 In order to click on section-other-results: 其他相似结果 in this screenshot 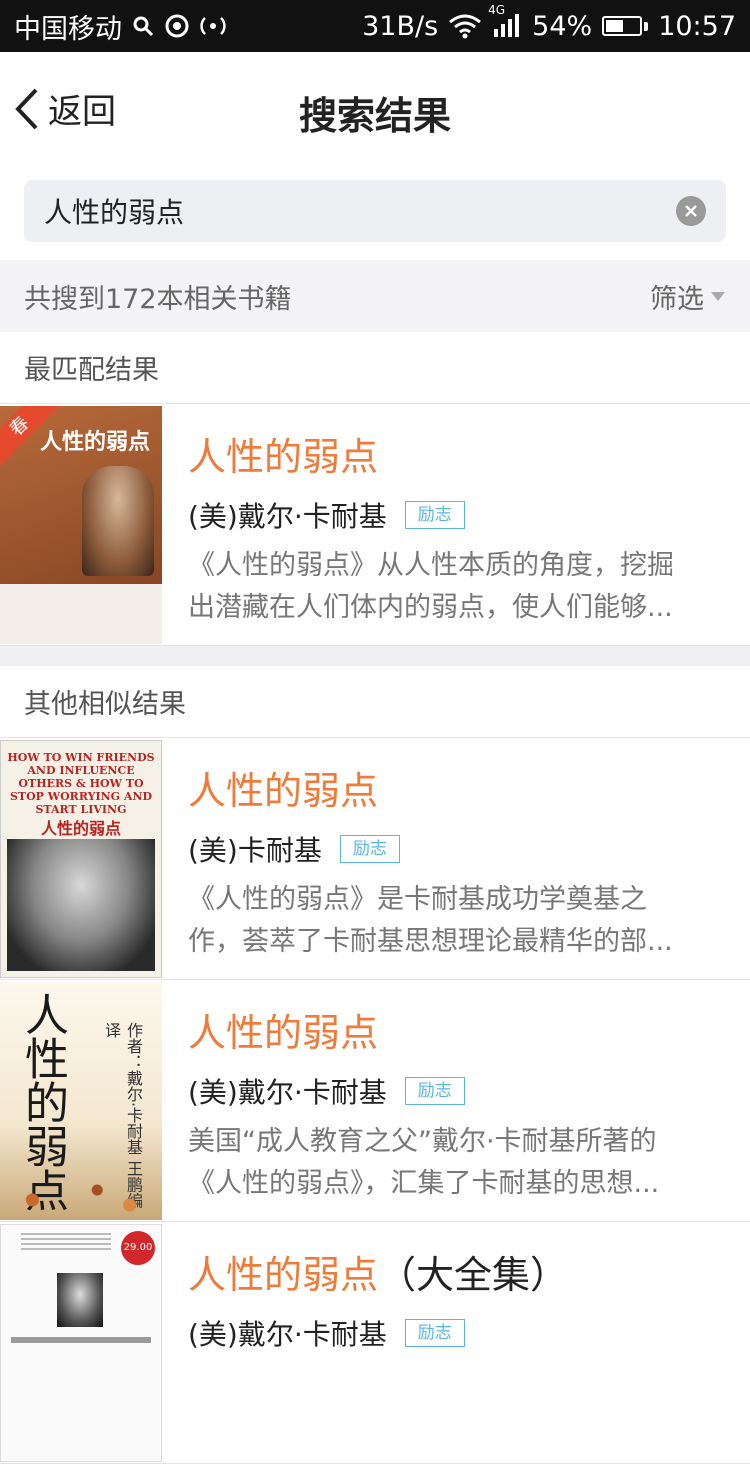, I will do `click(375, 702)`.